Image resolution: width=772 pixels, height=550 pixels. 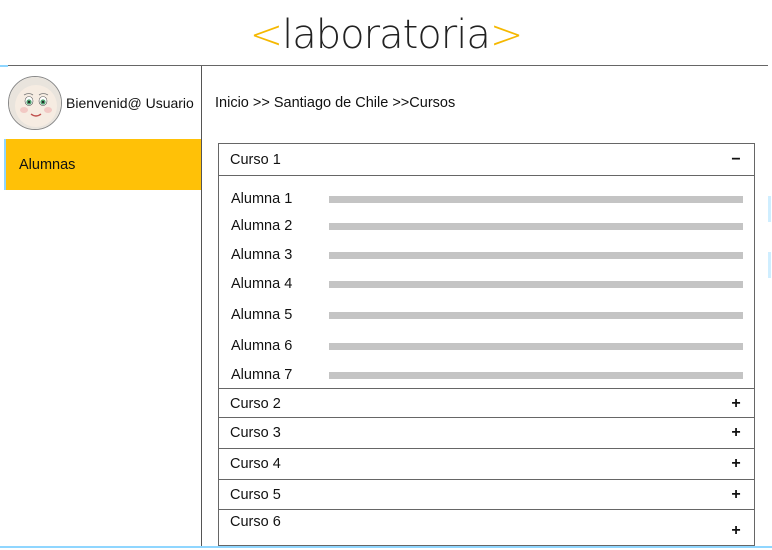 What do you see at coordinates (262, 315) in the screenshot?
I see `student-name: Alumna 5` at bounding box center [262, 315].